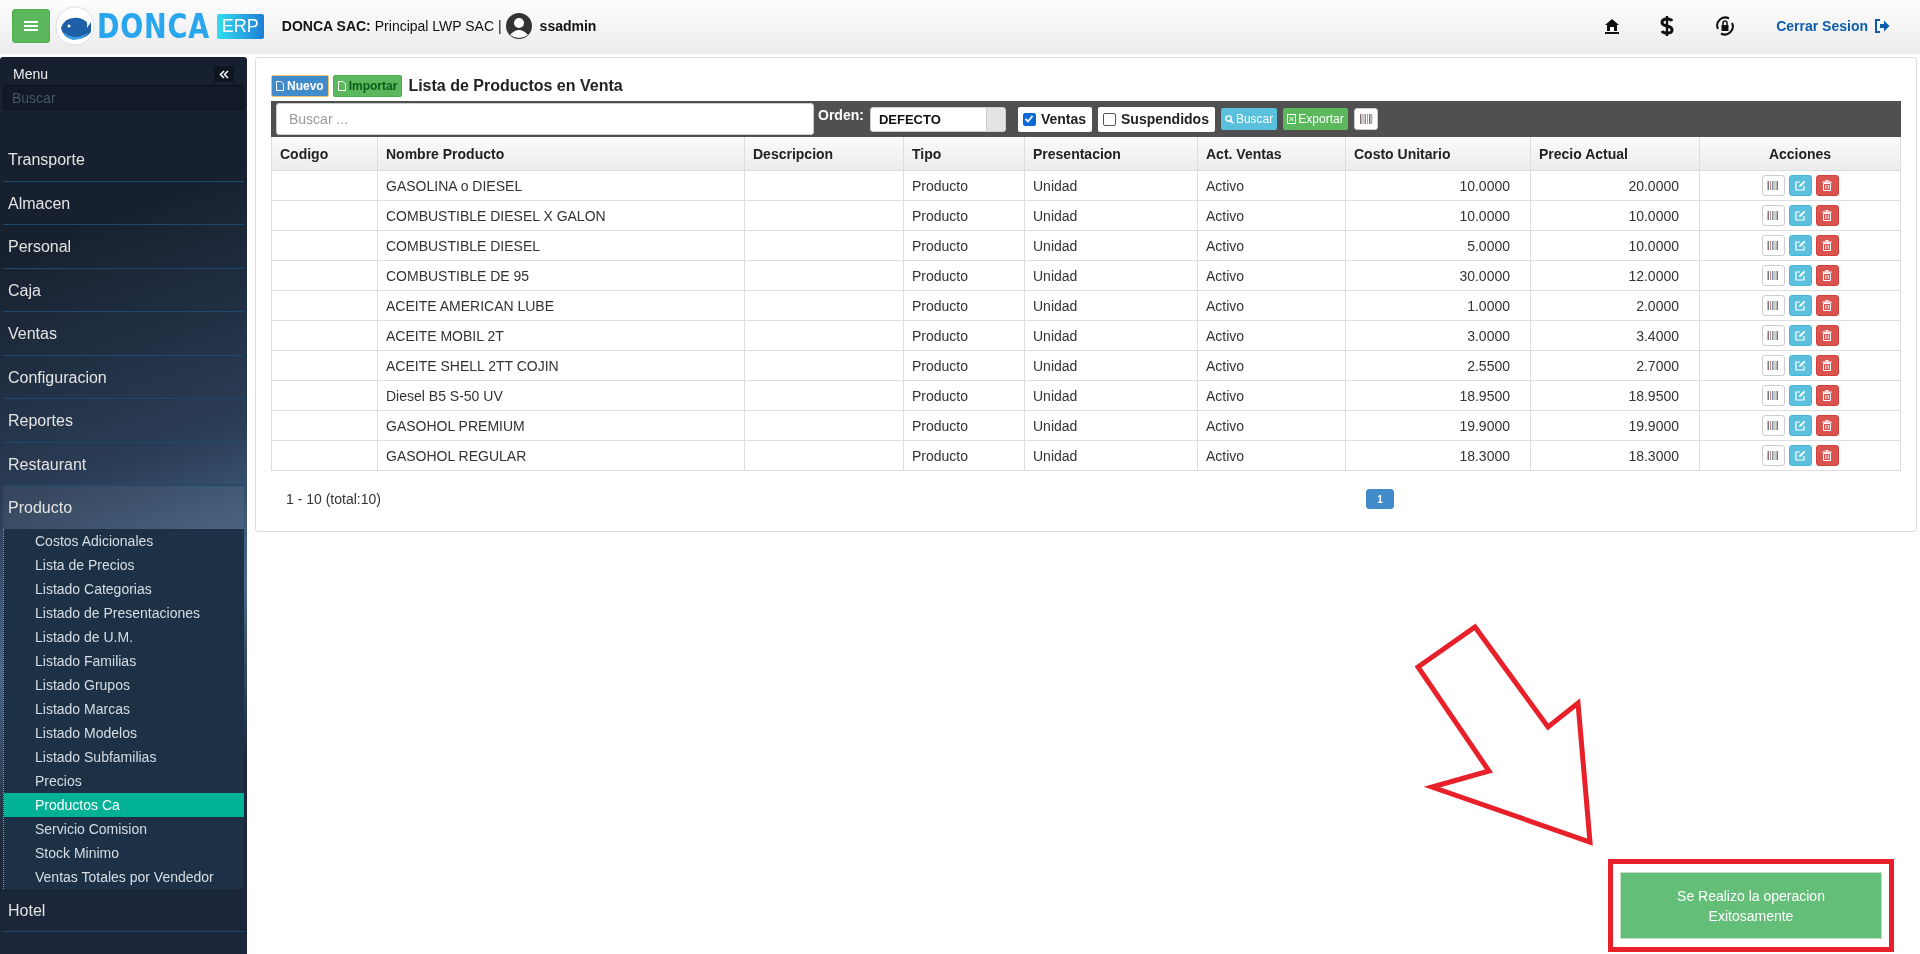 The width and height of the screenshot is (1920, 954). I want to click on submenu-item: Ventas Totales por Vendedor, so click(124, 876).